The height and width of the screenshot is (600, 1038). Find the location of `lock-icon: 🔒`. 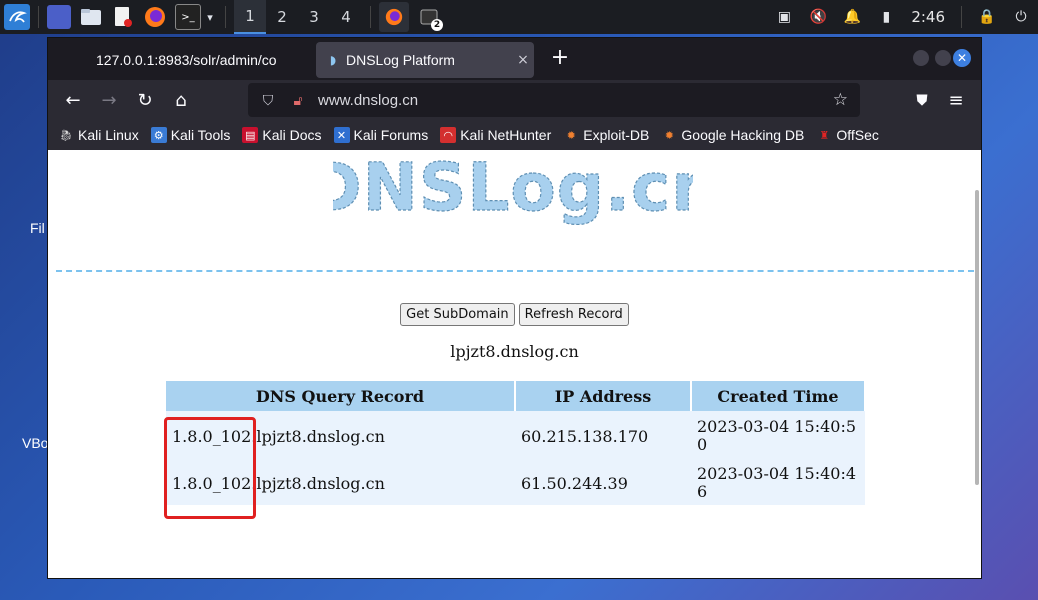

lock-icon: 🔒 is located at coordinates (987, 17).